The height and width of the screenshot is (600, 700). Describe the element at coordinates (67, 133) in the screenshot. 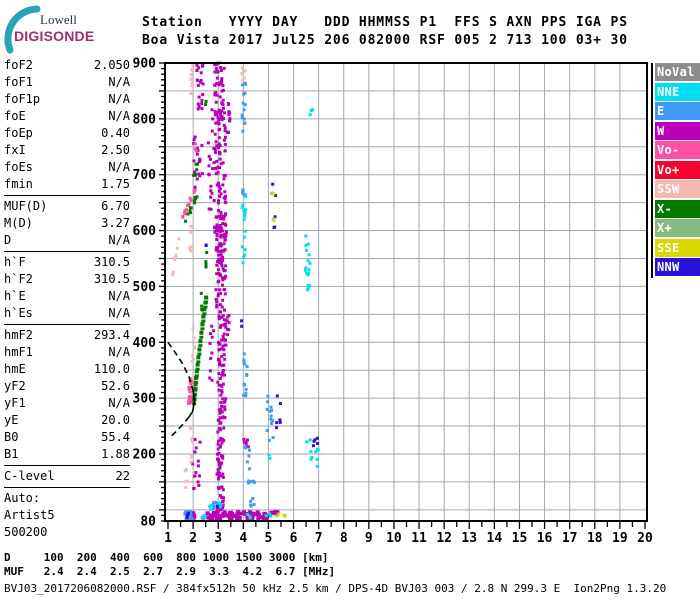

I see `param-row-foEp: foEp 0.40` at that location.